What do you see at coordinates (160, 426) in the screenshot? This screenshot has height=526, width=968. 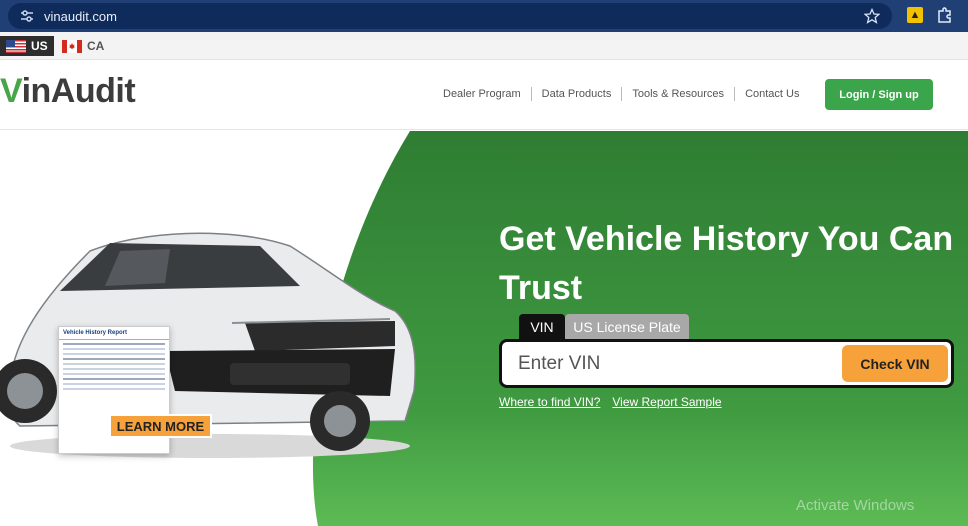 I see `learn-more-button: LEARN MORE` at bounding box center [160, 426].